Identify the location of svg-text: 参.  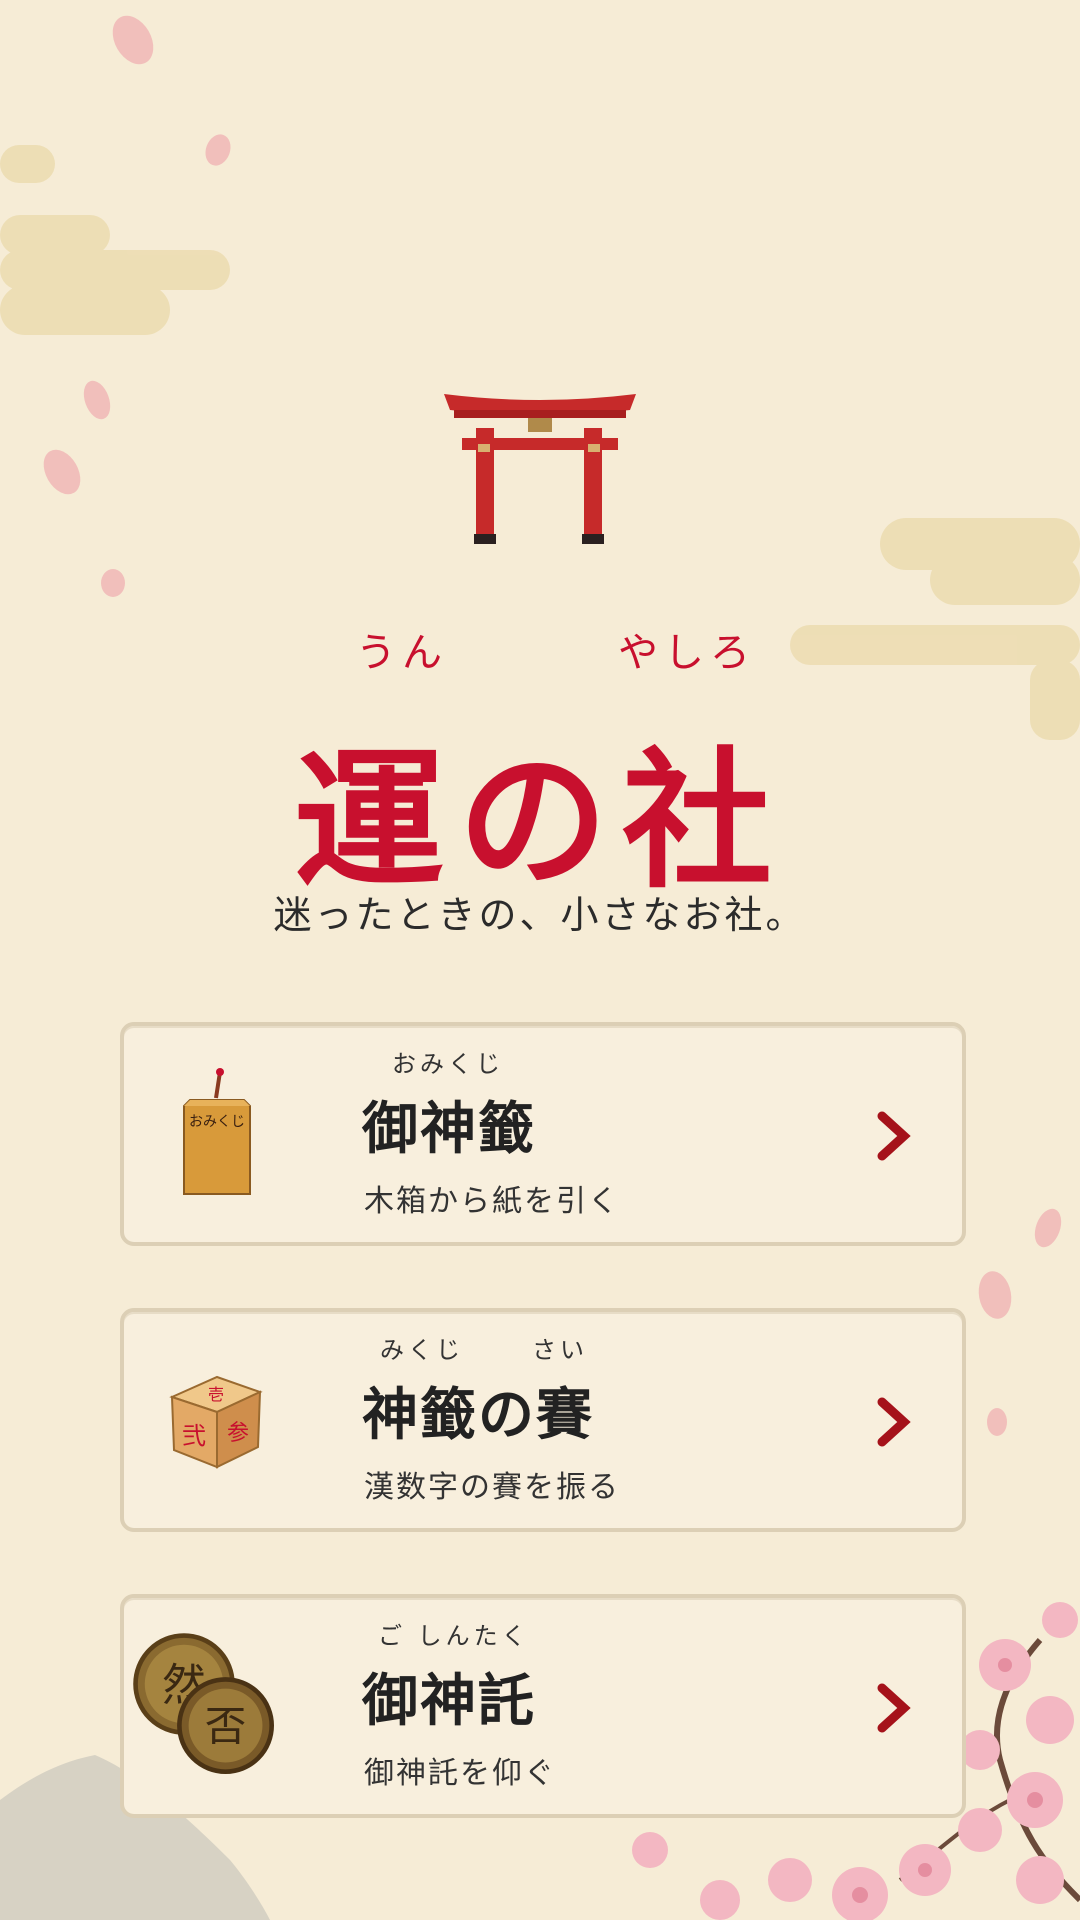
(238, 1433).